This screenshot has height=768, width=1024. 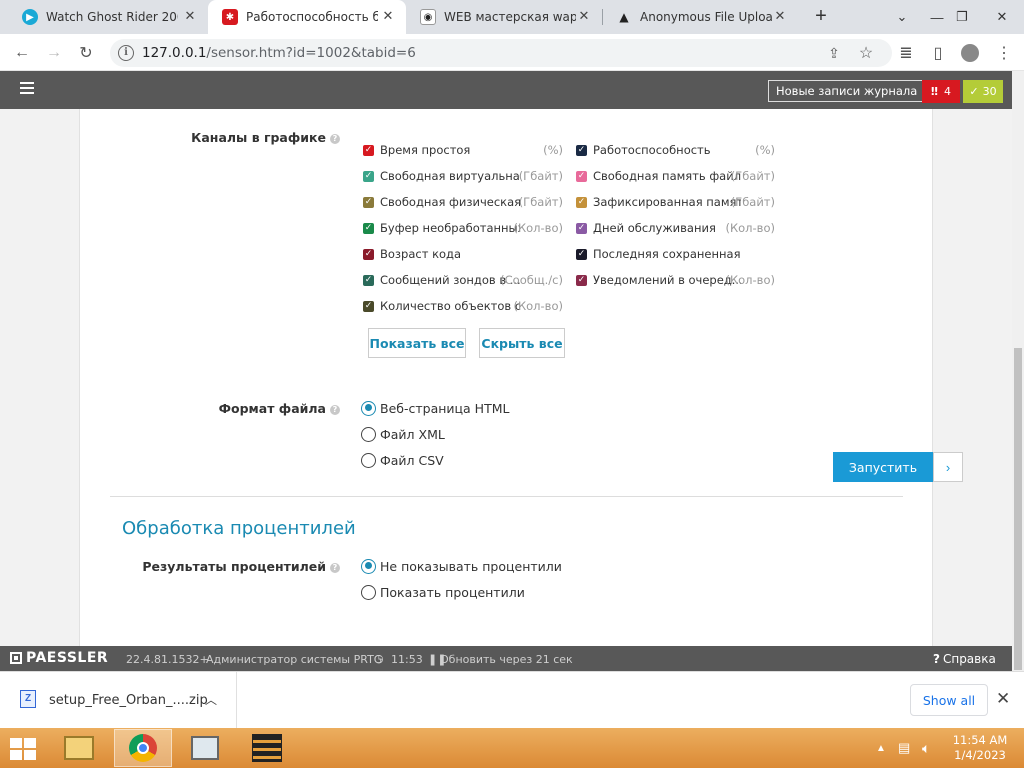 I want to click on tab-title: Watch Ghost Rider 2007 F, so click(x=112, y=17).